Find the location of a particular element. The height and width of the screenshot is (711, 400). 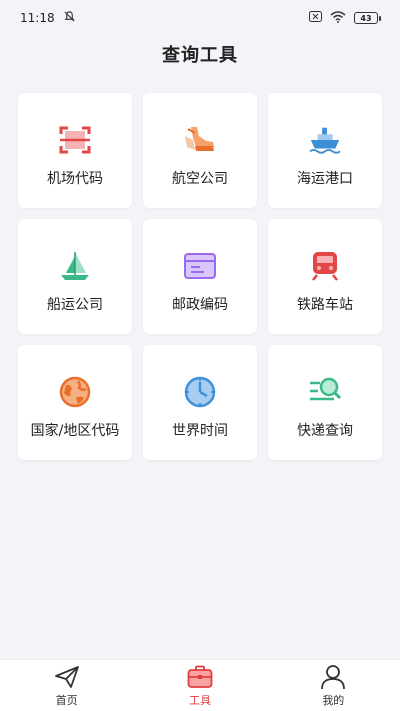

tool-card-airport-code: 机场代码 is located at coordinates (75, 150).